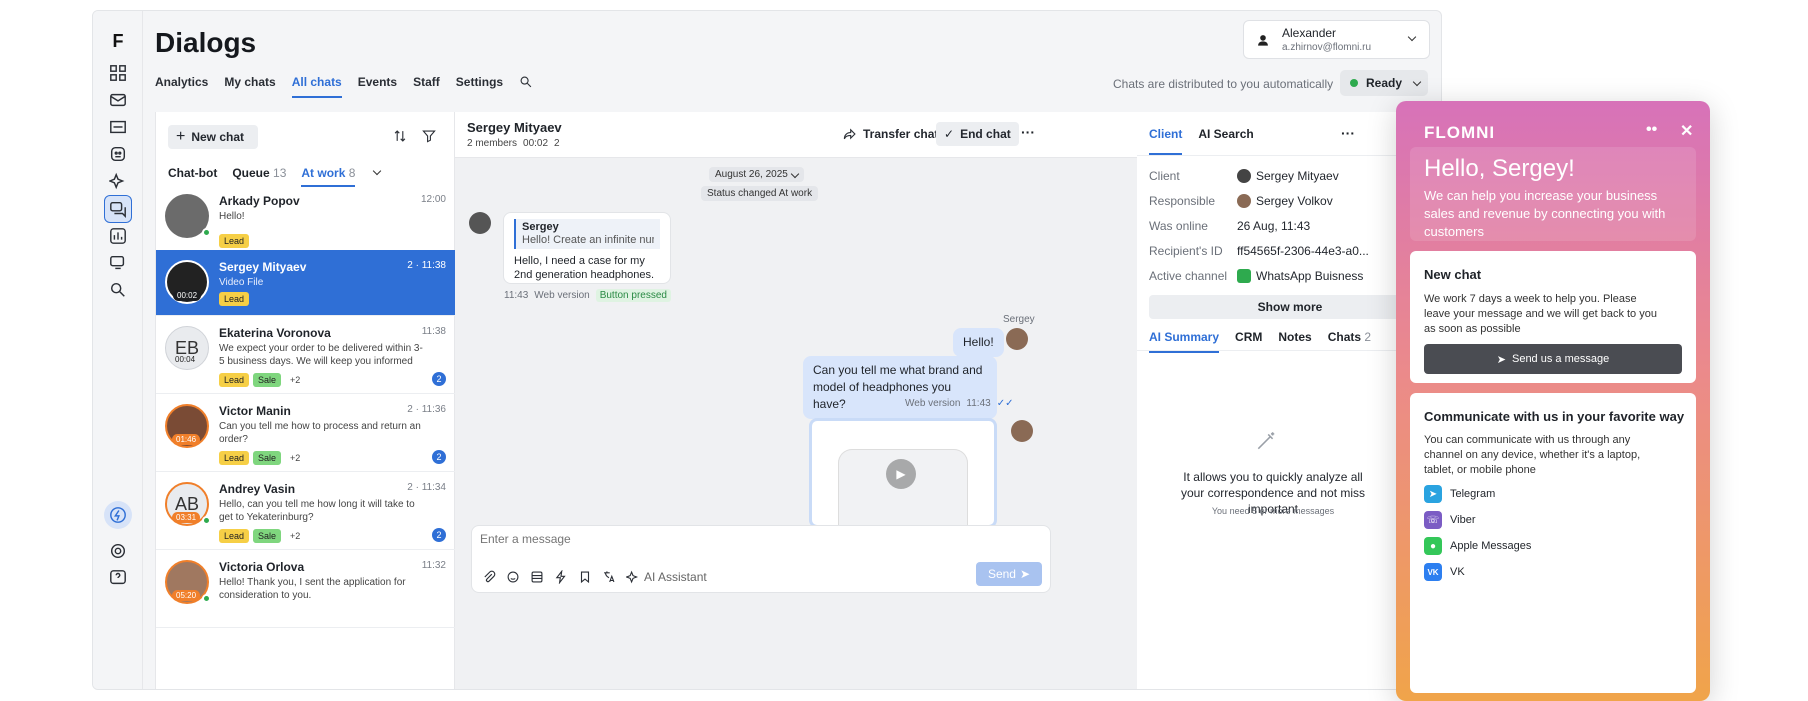 This screenshot has width=1808, height=701. Describe the element at coordinates (1009, 574) in the screenshot. I see `send-button: Send ➤` at that location.